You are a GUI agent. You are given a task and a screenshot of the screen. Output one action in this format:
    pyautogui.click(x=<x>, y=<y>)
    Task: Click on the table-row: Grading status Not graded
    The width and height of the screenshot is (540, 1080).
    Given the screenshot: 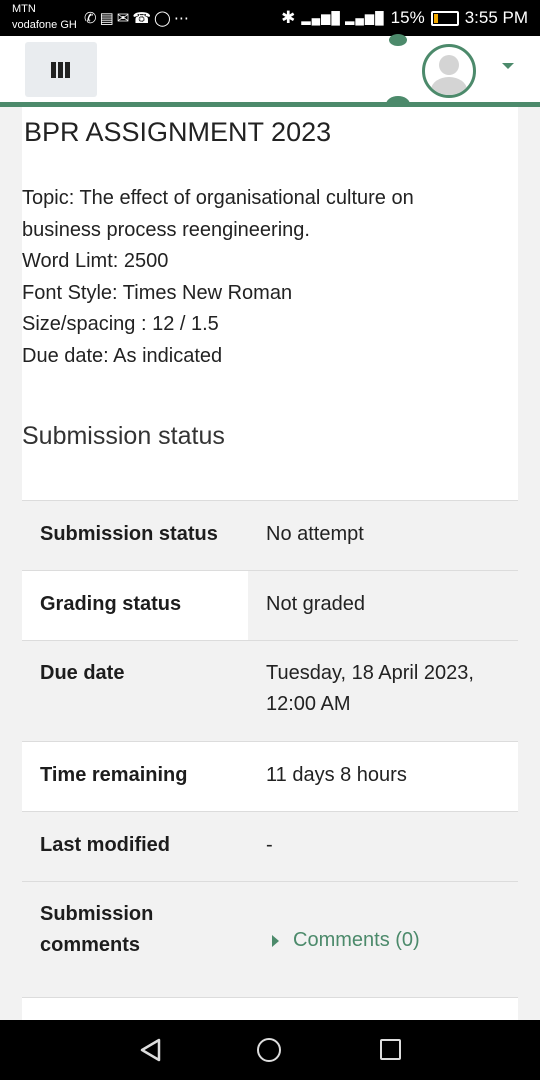 What is the action you would take?
    pyautogui.click(x=270, y=605)
    